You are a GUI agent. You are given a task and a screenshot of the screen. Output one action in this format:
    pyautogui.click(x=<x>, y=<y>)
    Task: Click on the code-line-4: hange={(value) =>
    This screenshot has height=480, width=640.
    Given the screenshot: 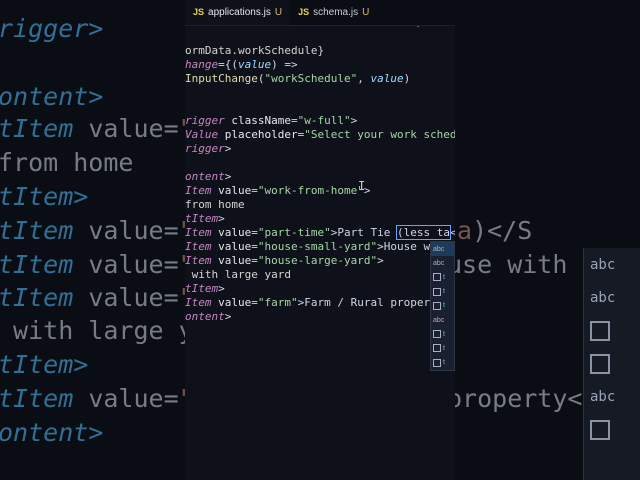 What is the action you would take?
    pyautogui.click(x=241, y=64)
    